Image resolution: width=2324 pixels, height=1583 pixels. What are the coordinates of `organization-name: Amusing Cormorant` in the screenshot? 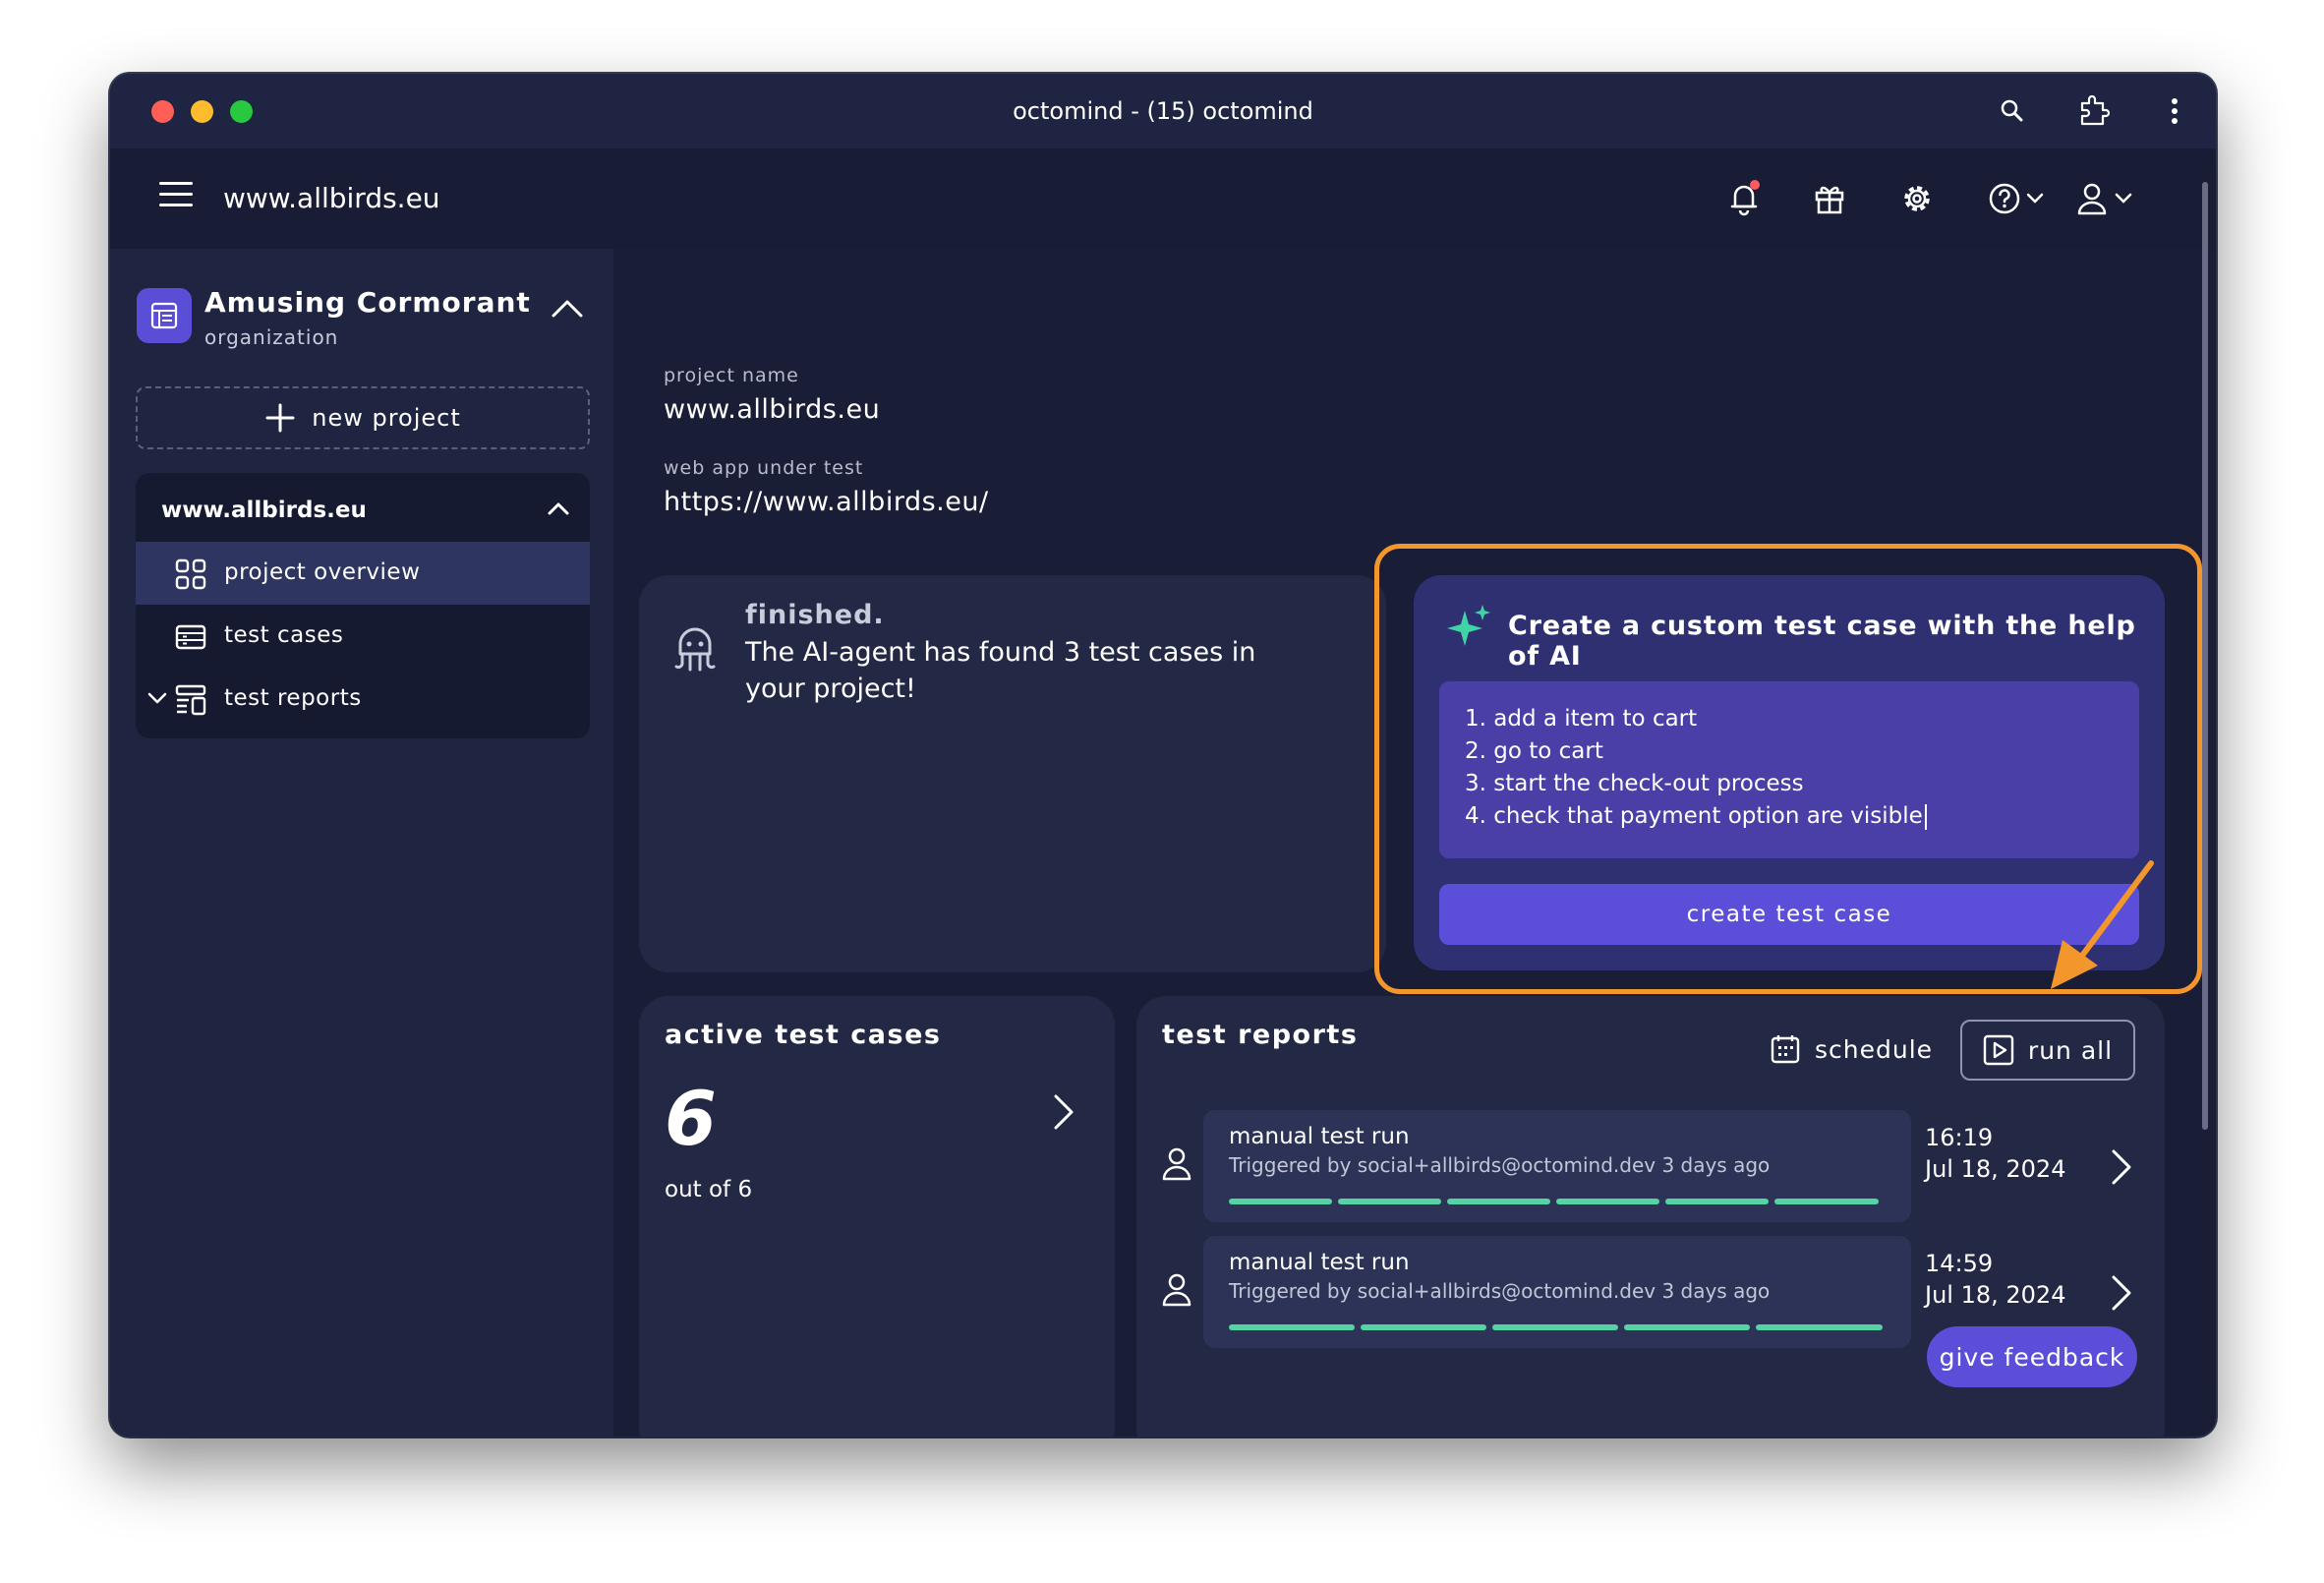 It's located at (367, 302).